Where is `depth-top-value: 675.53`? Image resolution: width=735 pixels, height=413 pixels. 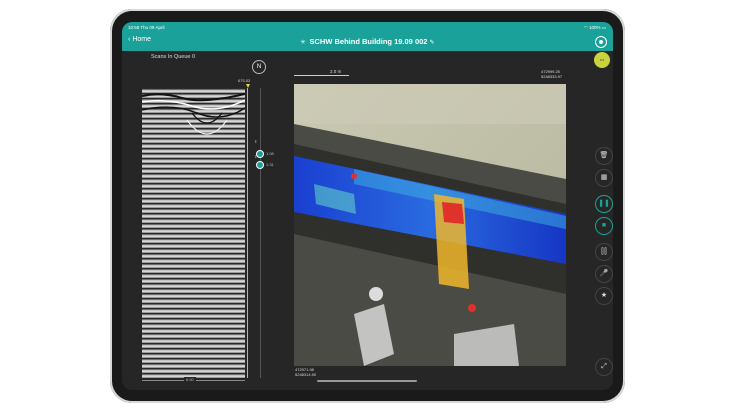 depth-top-value: 675.53 is located at coordinates (244, 80).